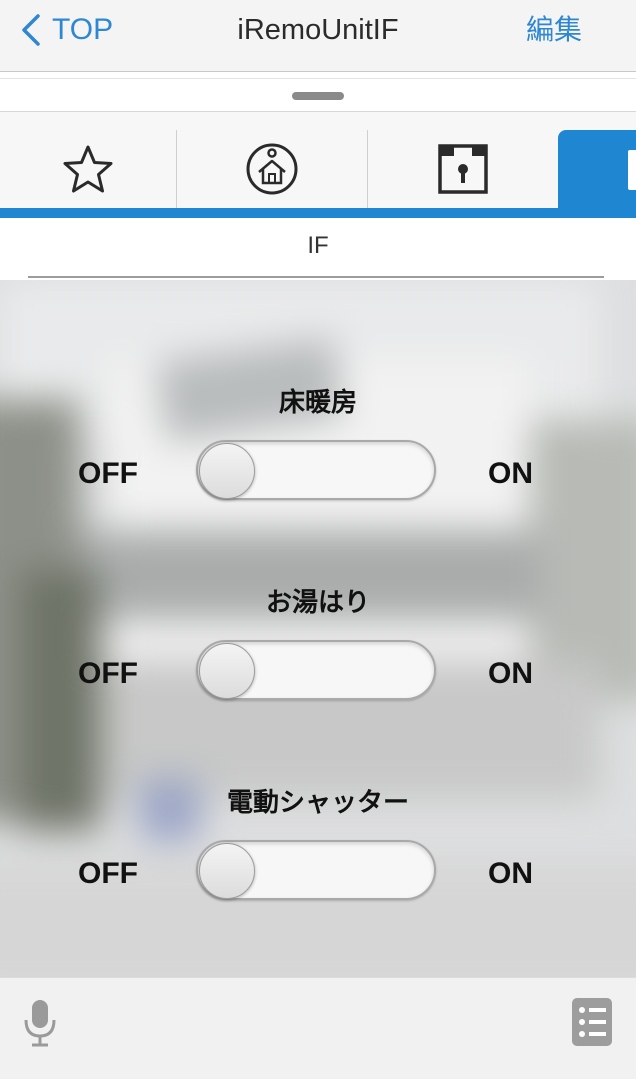 Image resolution: width=636 pixels, height=1079 pixels. I want to click on section-divider, so click(316, 277).